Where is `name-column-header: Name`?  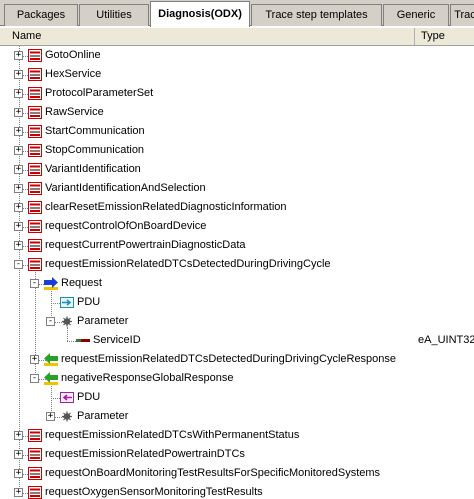
name-column-header: Name is located at coordinates (20, 36).